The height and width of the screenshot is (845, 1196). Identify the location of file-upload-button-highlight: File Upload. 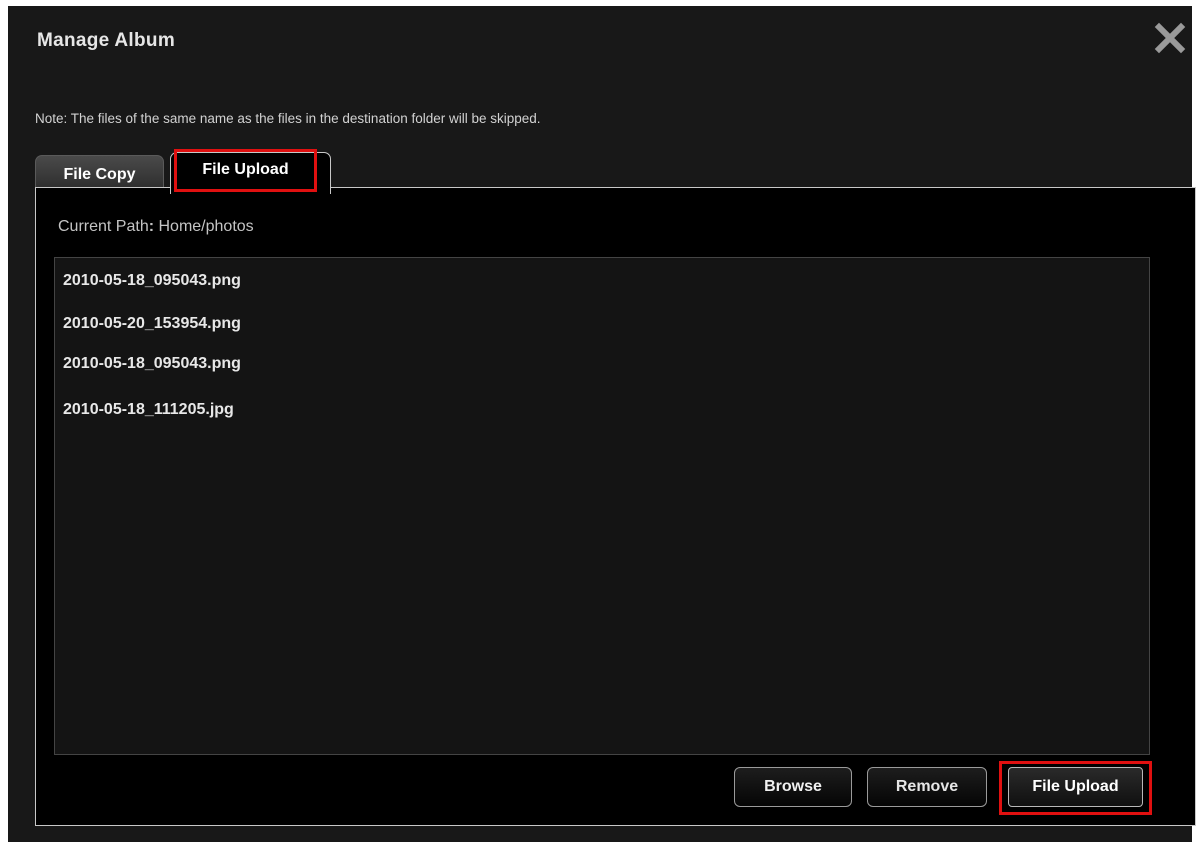
(1075, 788).